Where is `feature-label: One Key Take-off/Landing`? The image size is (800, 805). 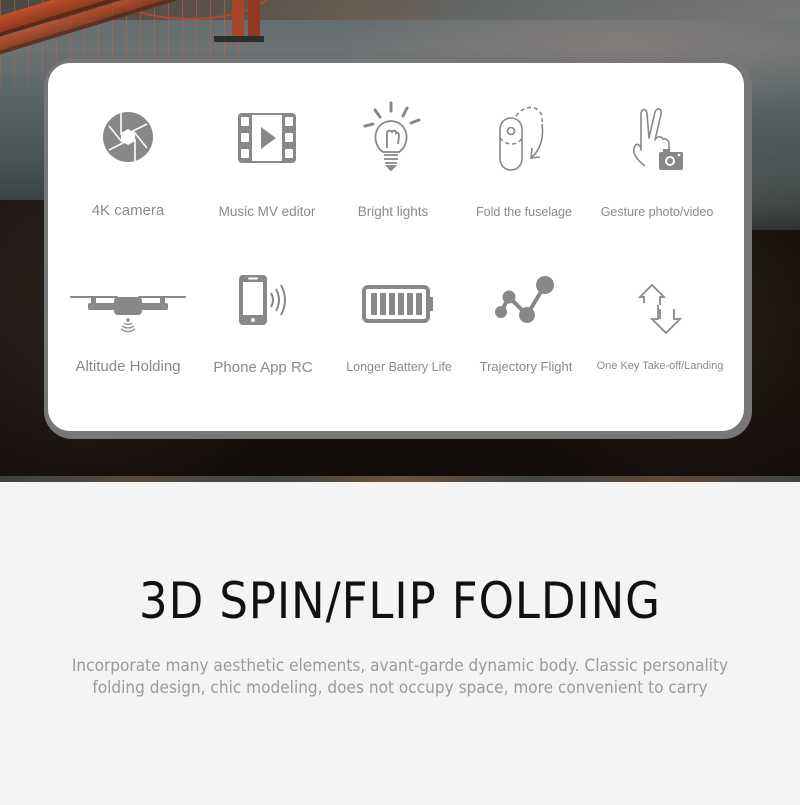 feature-label: One Key Take-off/Landing is located at coordinates (660, 366).